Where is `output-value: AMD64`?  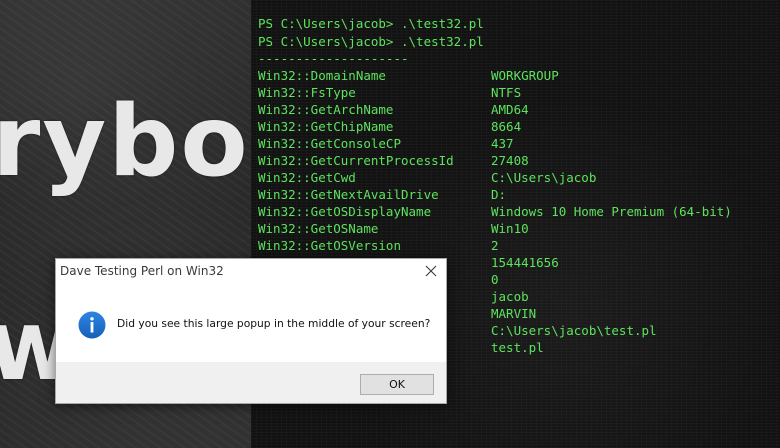 output-value: AMD64 is located at coordinates (510, 109).